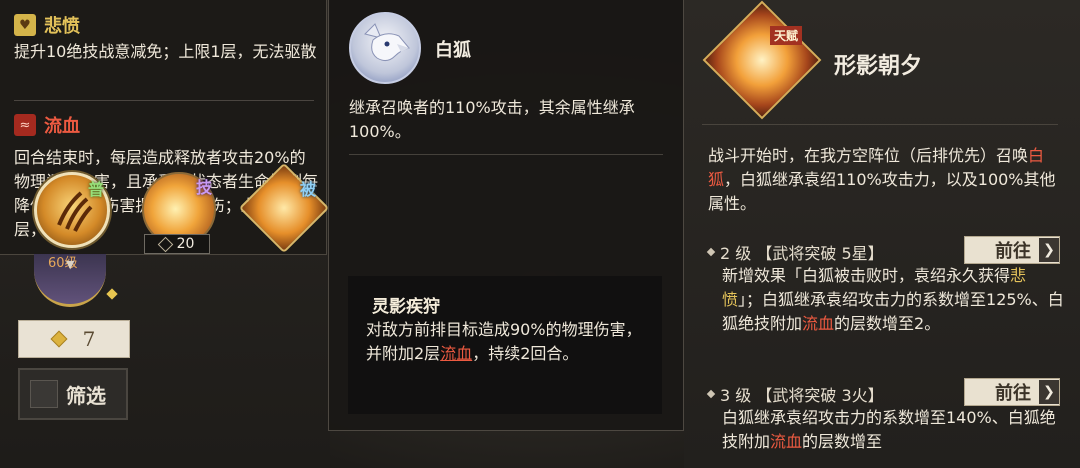  What do you see at coordinates (25, 125) in the screenshot?
I see `bleed-debuff-icon: ≈` at bounding box center [25, 125].